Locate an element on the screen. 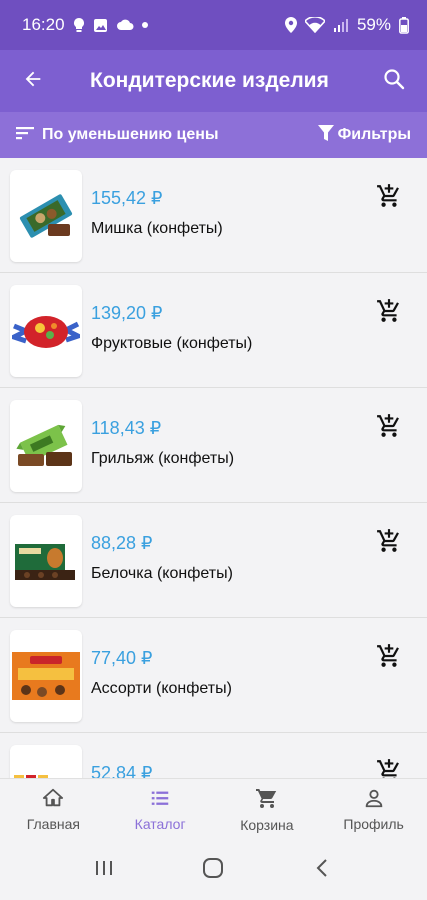  nav-profile: Профиль is located at coordinates (373, 809).